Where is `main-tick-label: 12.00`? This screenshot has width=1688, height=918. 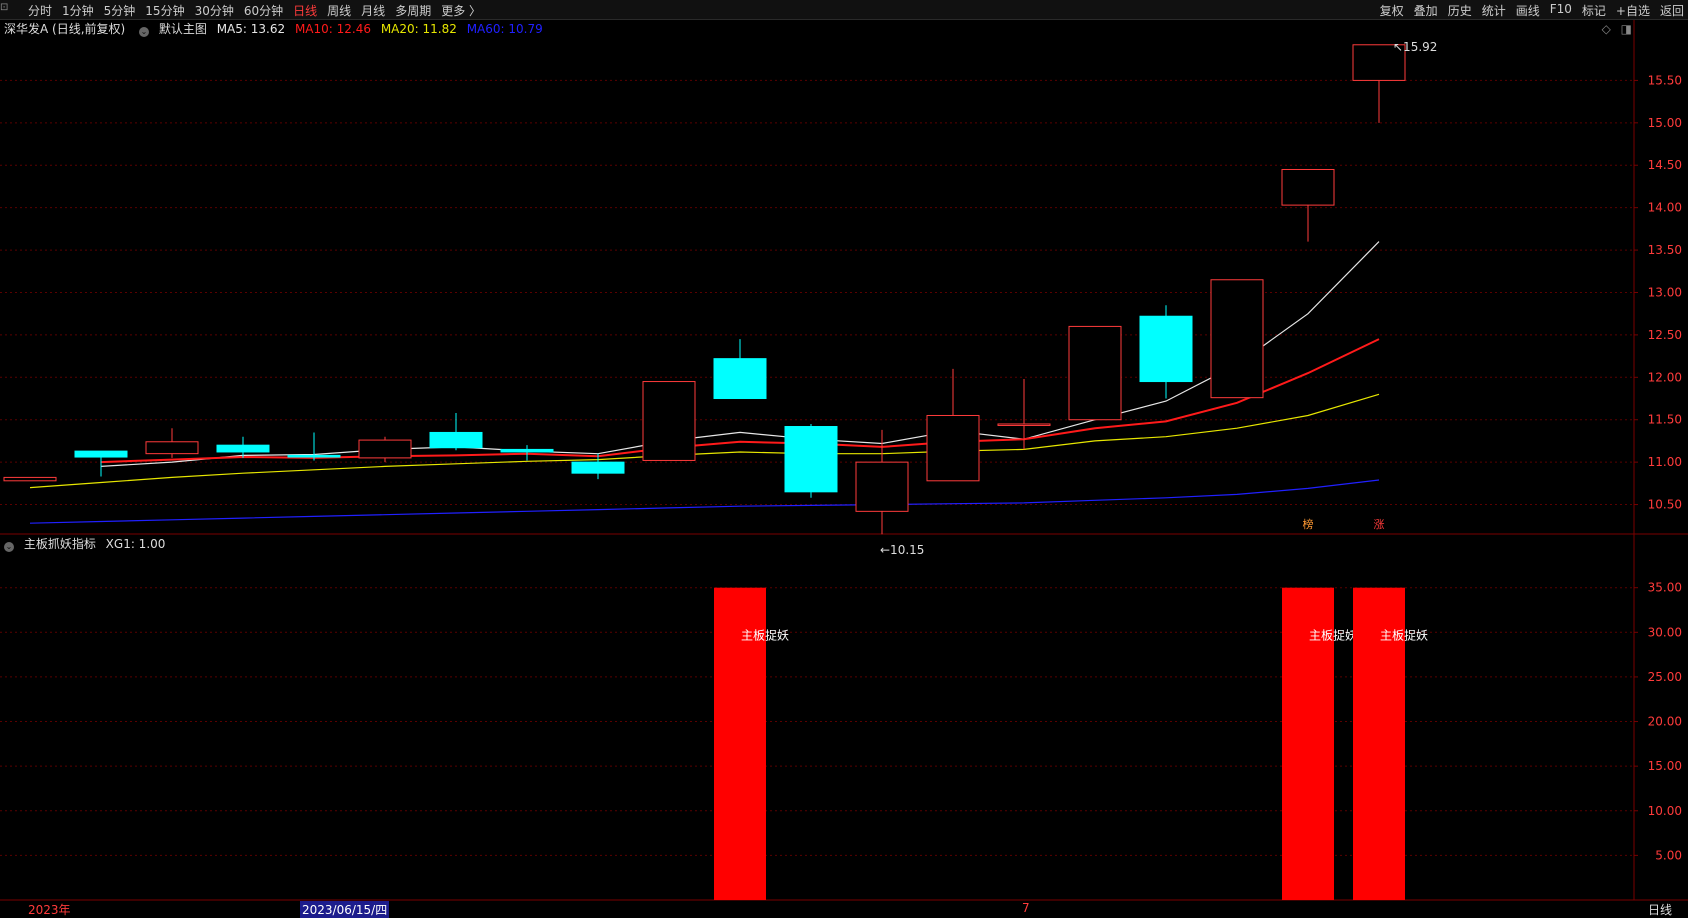
main-tick-label: 12.00 is located at coordinates (1665, 377).